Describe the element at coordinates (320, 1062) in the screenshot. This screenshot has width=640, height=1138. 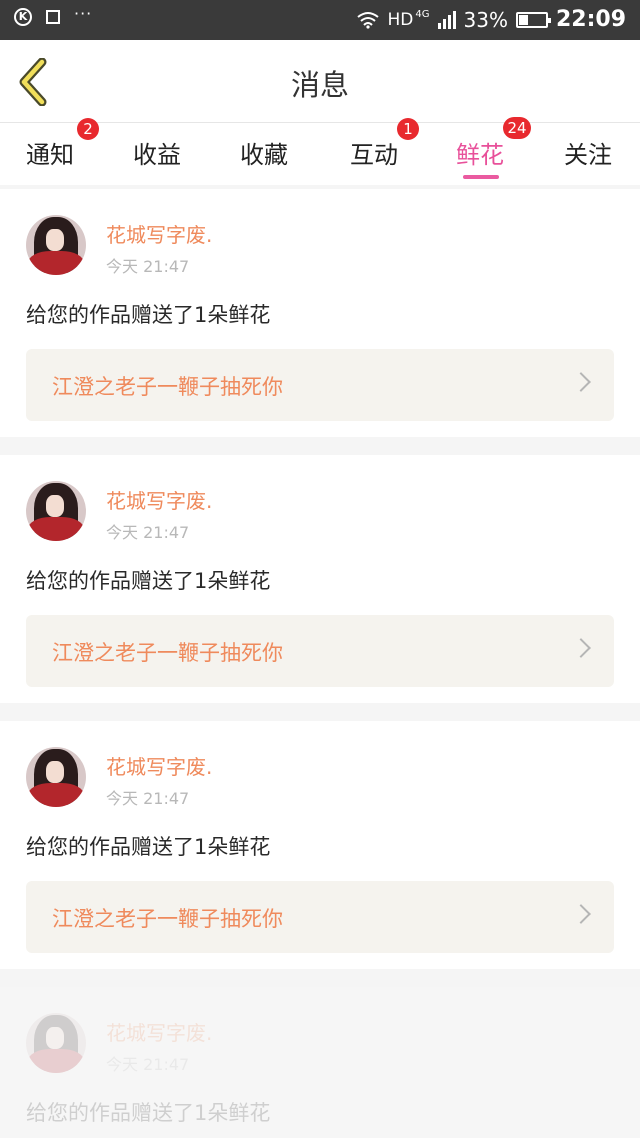
I see `notification-card: 花城写字废. 今天 21:47 给您的作品赠送了1朵鲜花` at that location.